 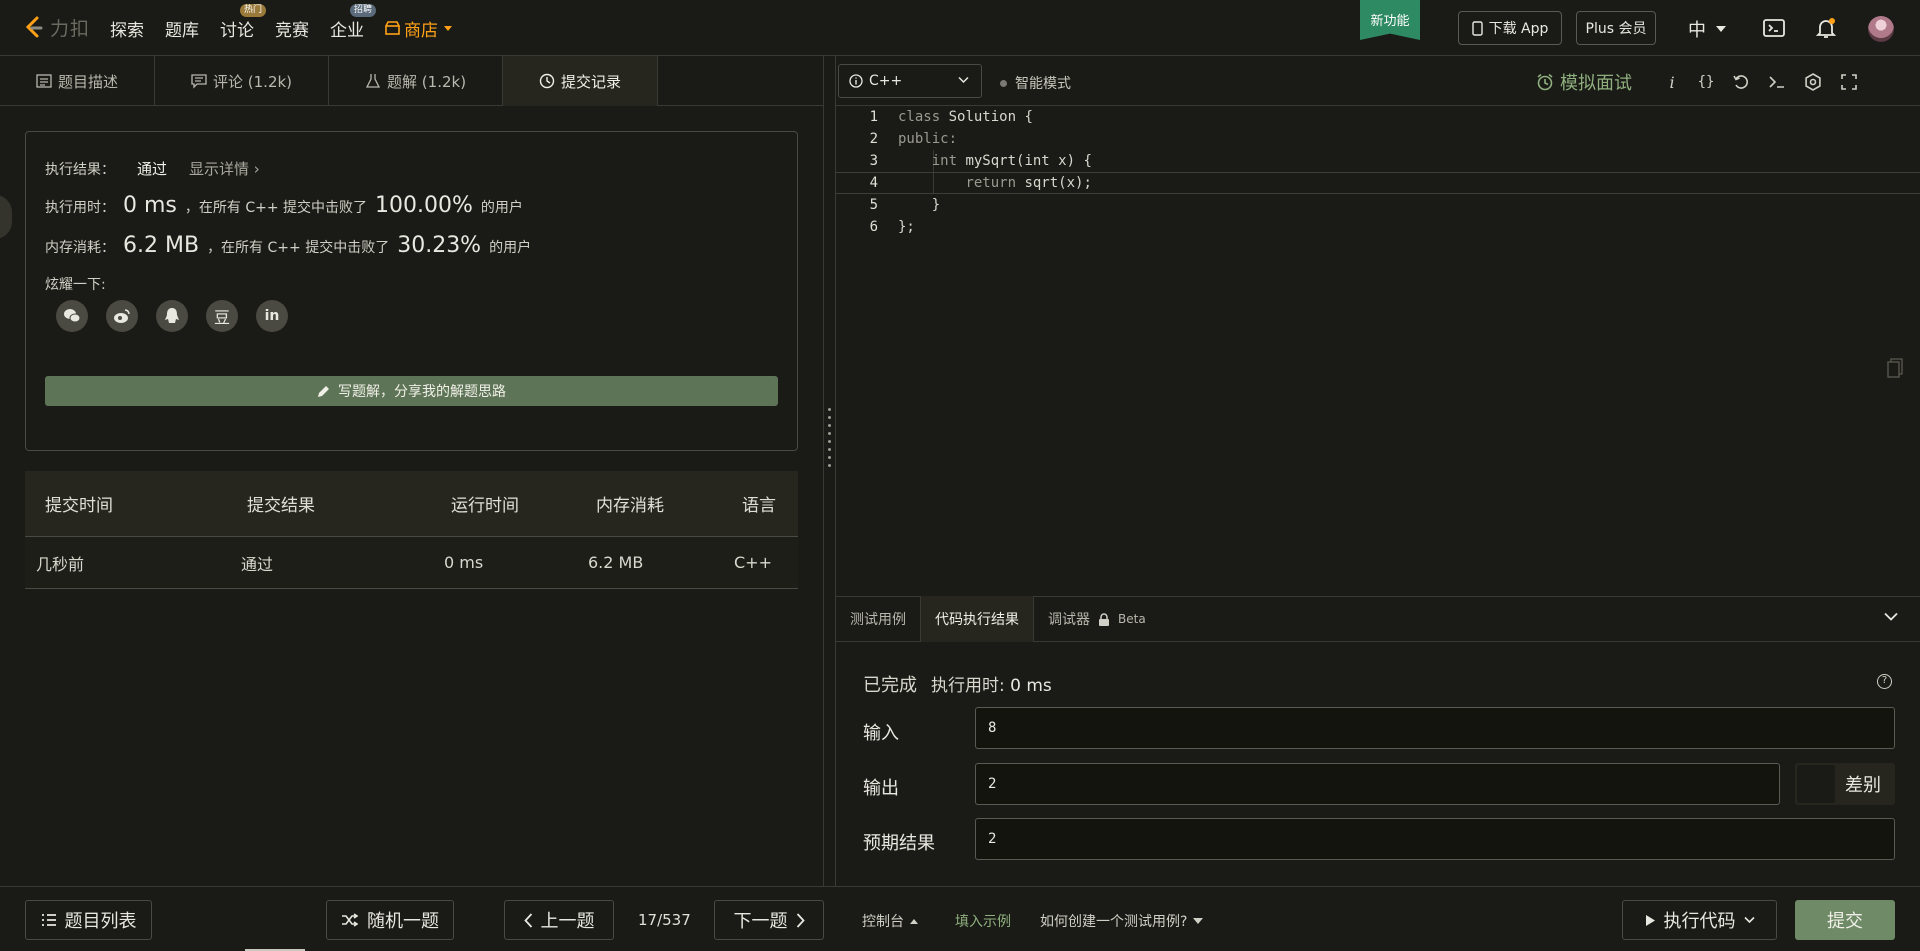 I want to click on share-label: 炫耀一下:, so click(x=75, y=285).